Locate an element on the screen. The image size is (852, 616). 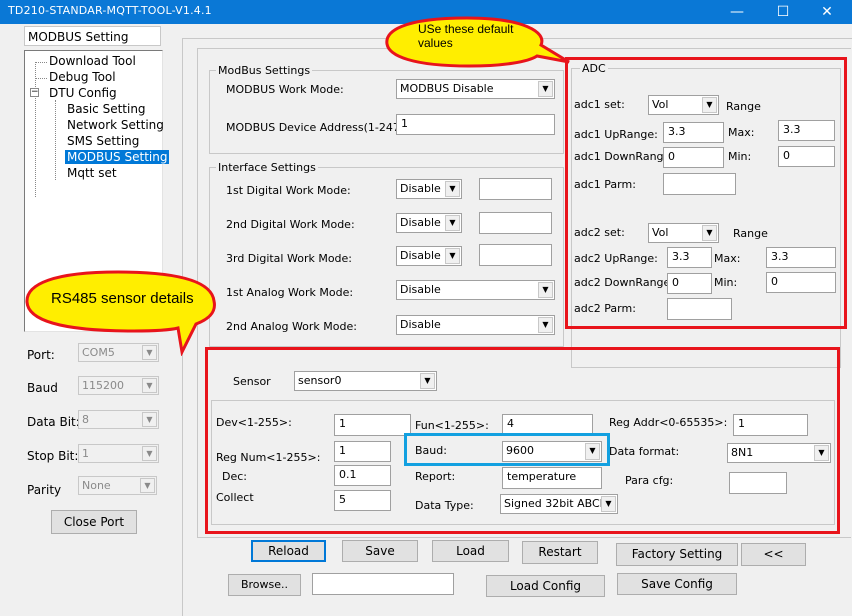
modbus-work-mode-label: MODBUS Work Mode: is located at coordinates (285, 89).